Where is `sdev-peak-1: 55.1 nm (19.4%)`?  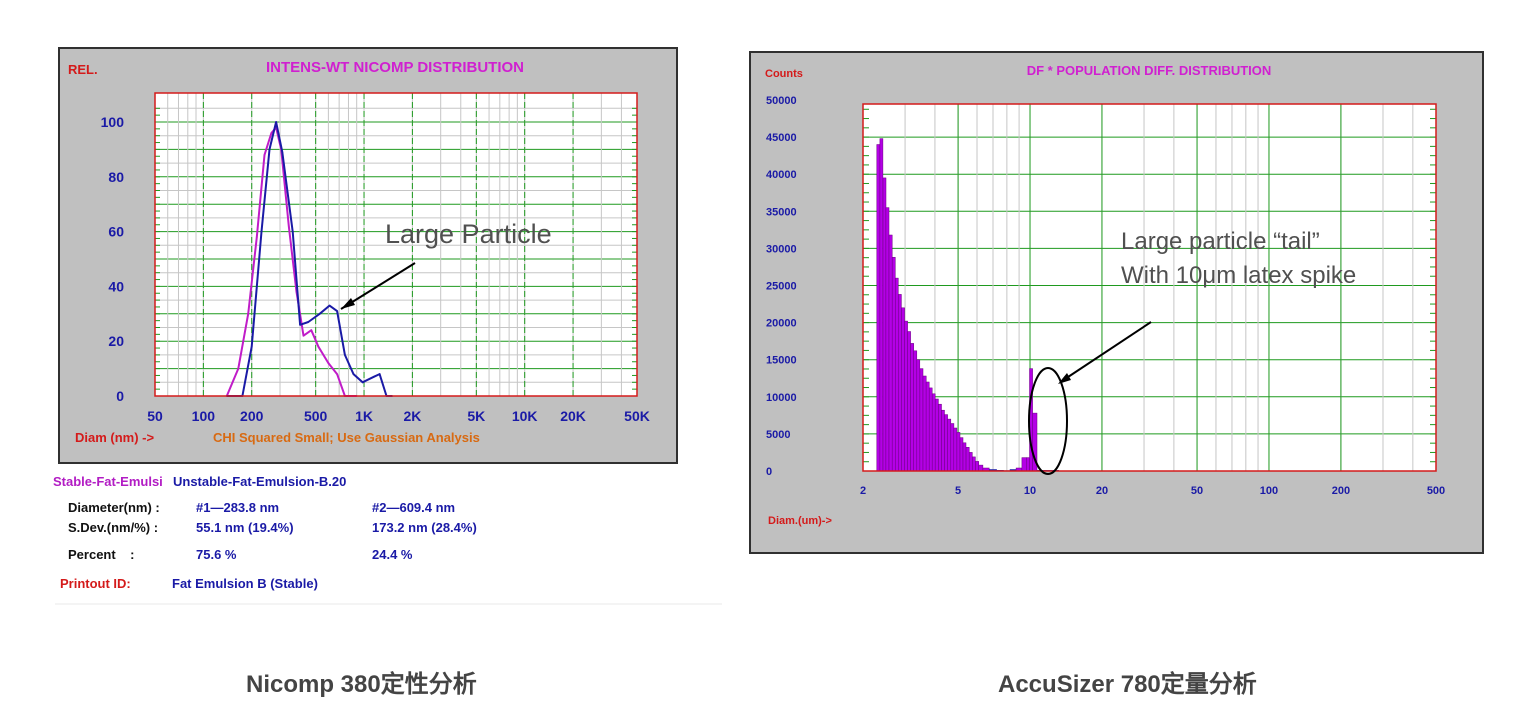
sdev-peak-1: 55.1 nm (19.4%) is located at coordinates (245, 527).